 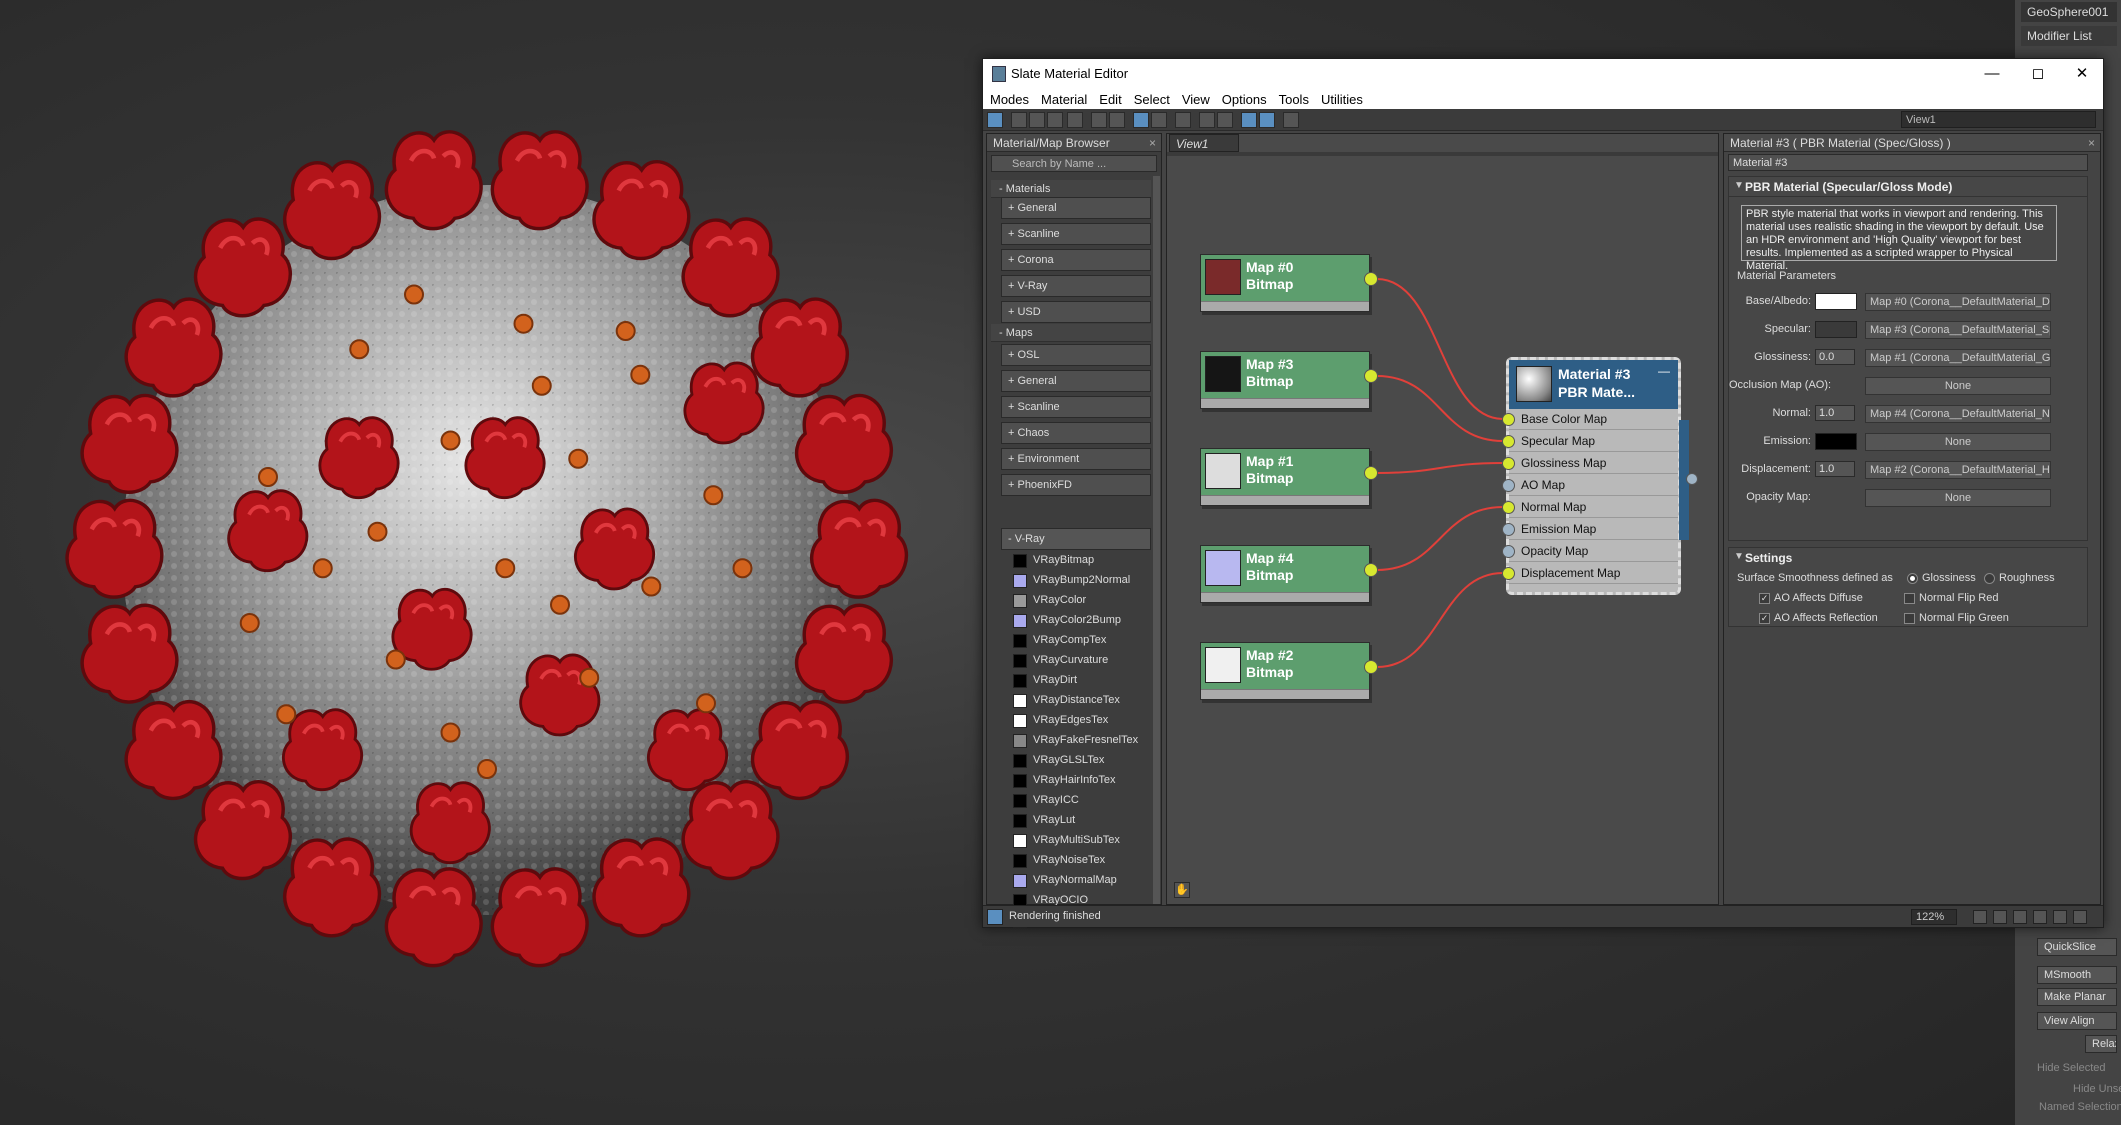 I want to click on select-tool-icon, so click(x=995, y=120).